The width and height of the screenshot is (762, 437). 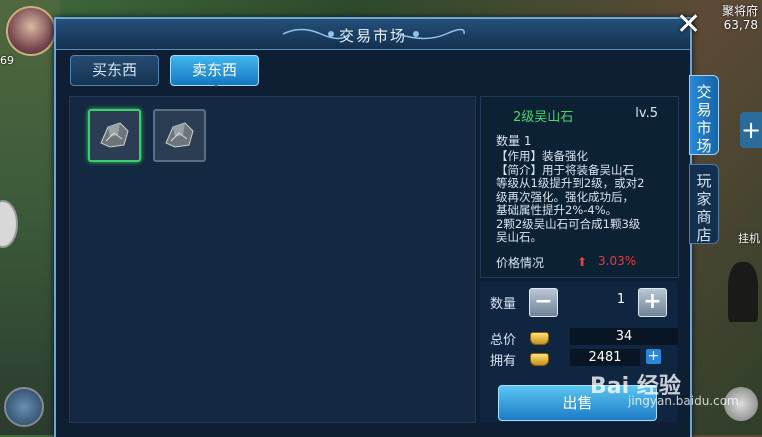 What do you see at coordinates (582, 262) in the screenshot?
I see `price-up-arrow-icon: ⬆` at bounding box center [582, 262].